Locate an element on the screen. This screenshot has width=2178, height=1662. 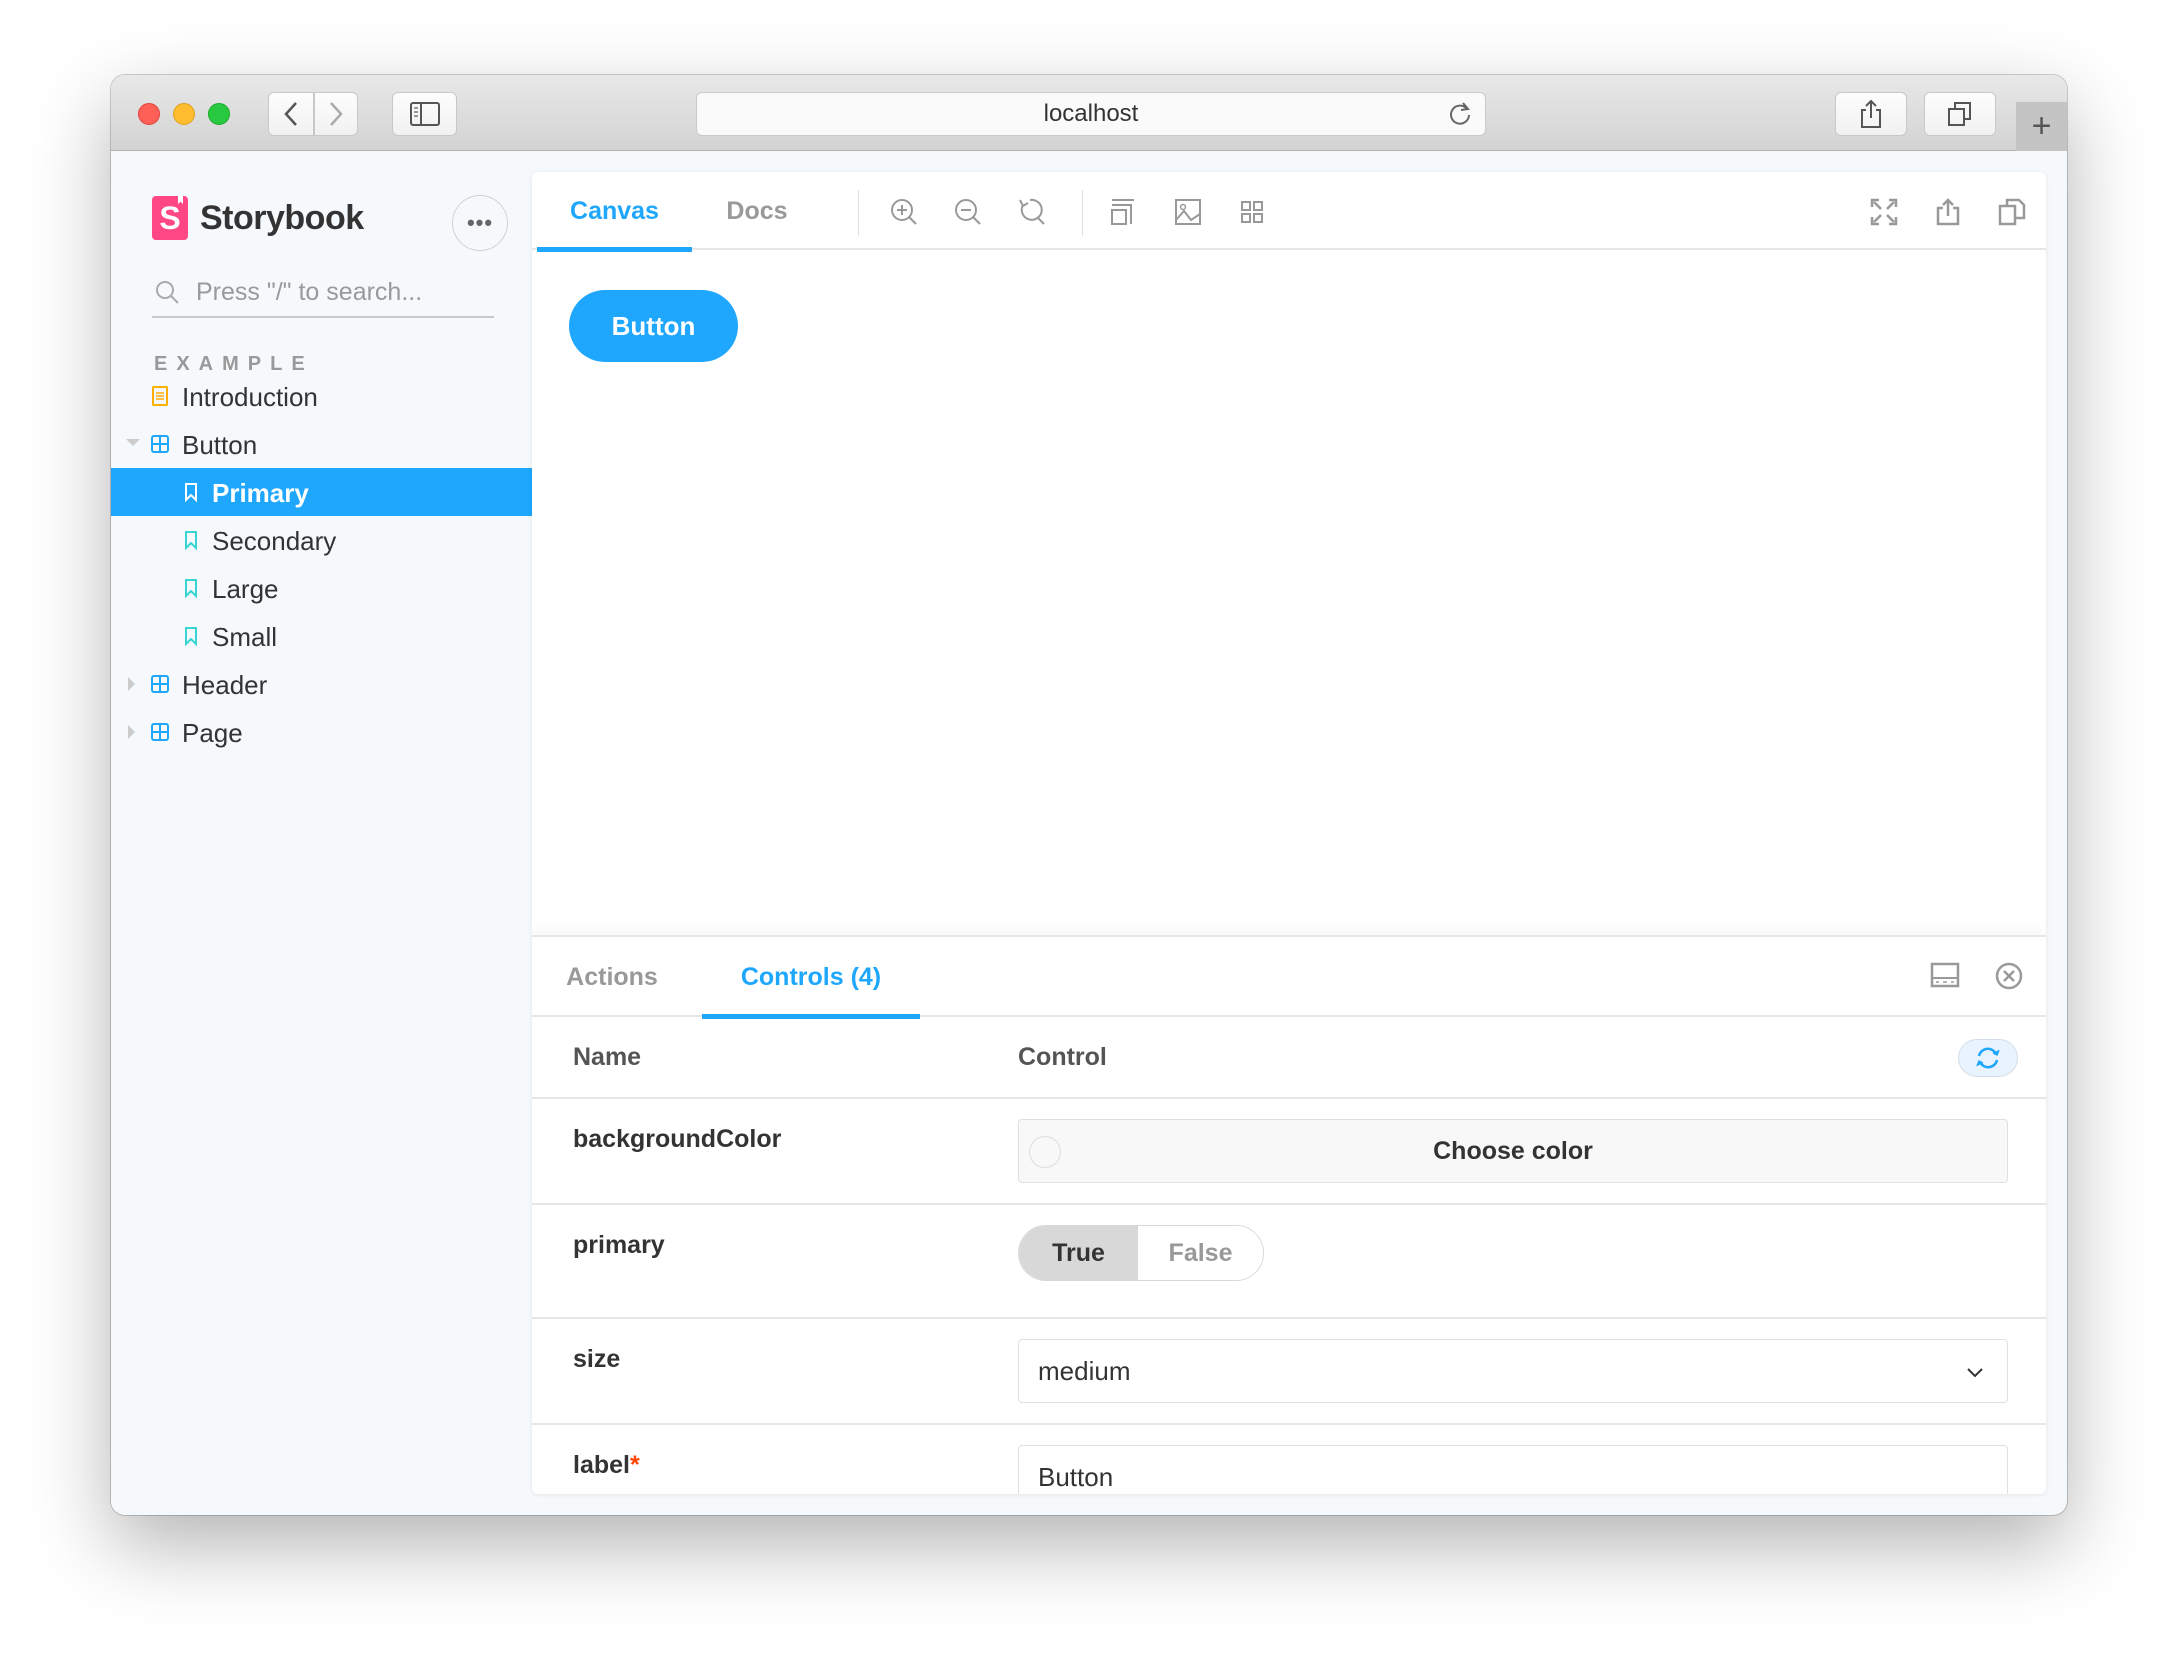
addons-tabbar: Actions Controls (4) is located at coordinates (1289, 978).